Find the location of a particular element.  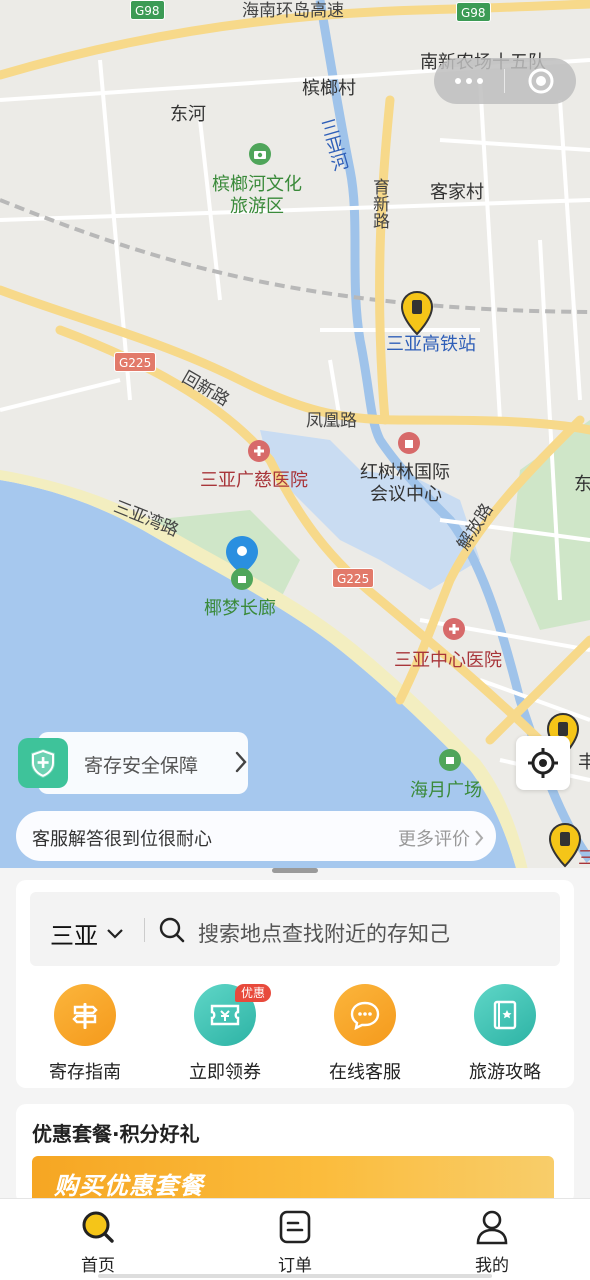

tab-profile: 我的 is located at coordinates (492, 1242).